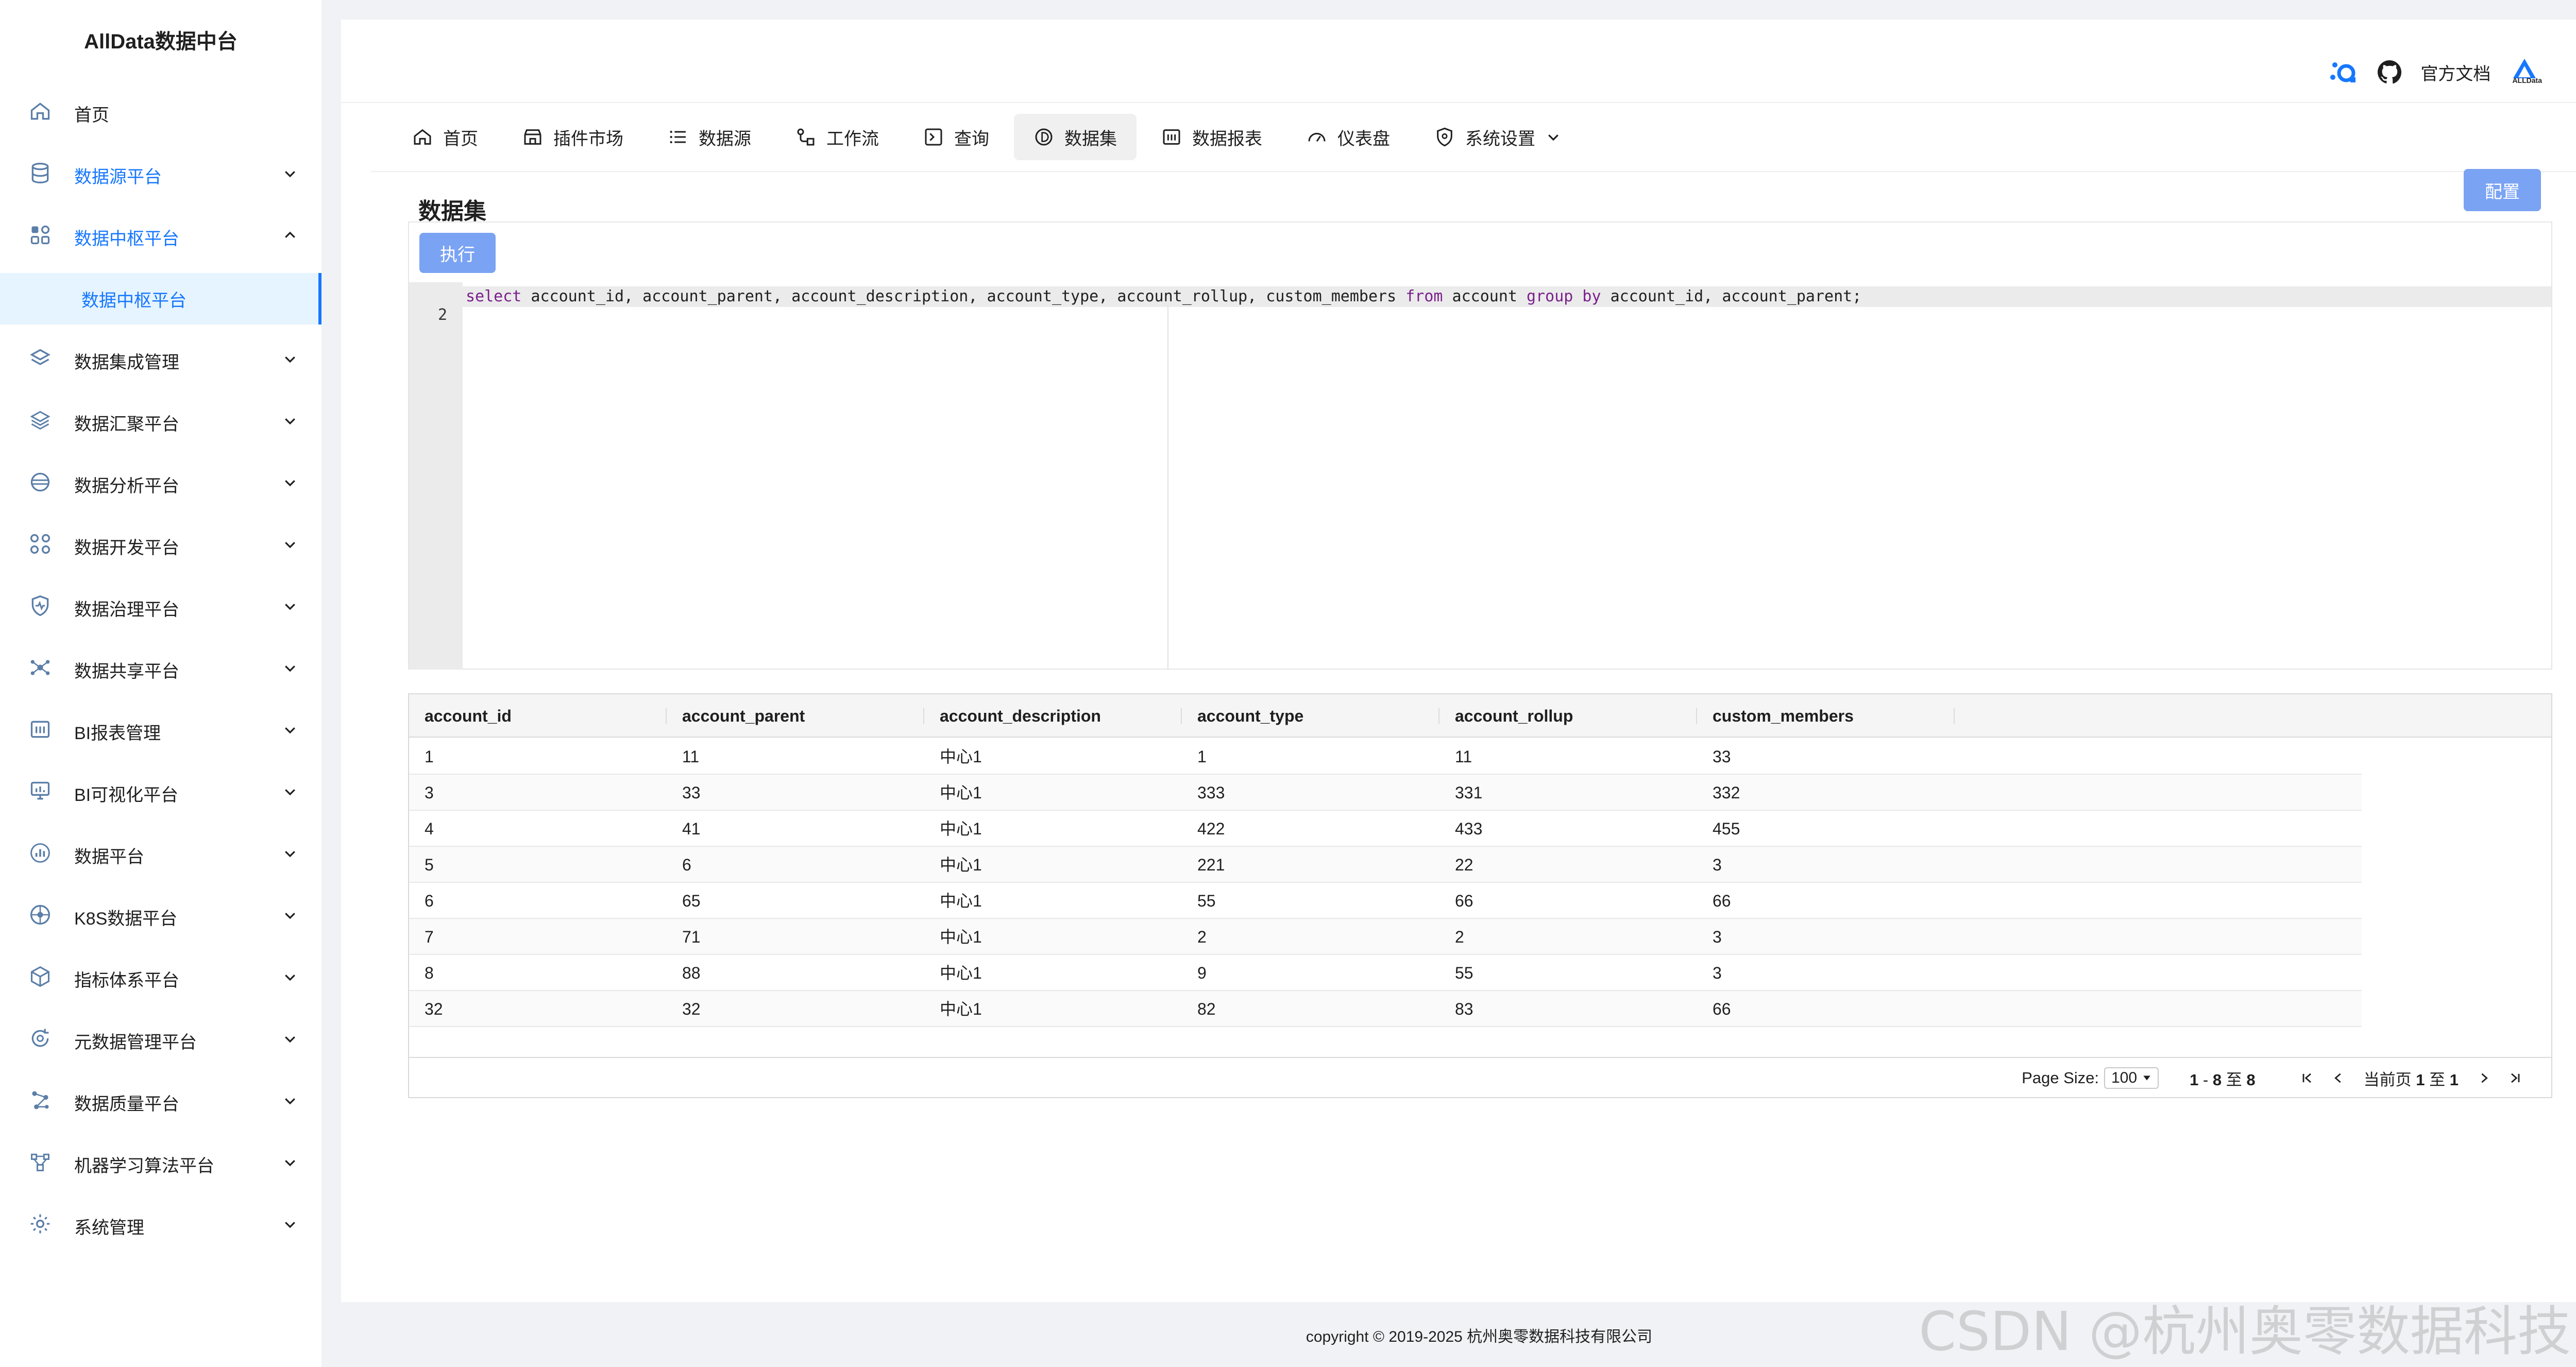  Describe the element at coordinates (2338, 1078) in the screenshot. I see `prev-page-button` at that location.